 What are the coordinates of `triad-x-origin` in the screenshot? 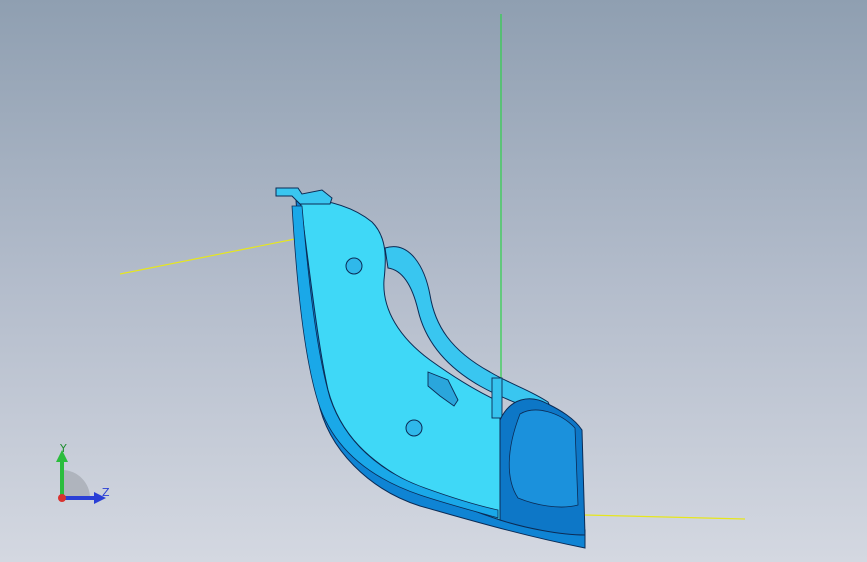 It's located at (62, 498).